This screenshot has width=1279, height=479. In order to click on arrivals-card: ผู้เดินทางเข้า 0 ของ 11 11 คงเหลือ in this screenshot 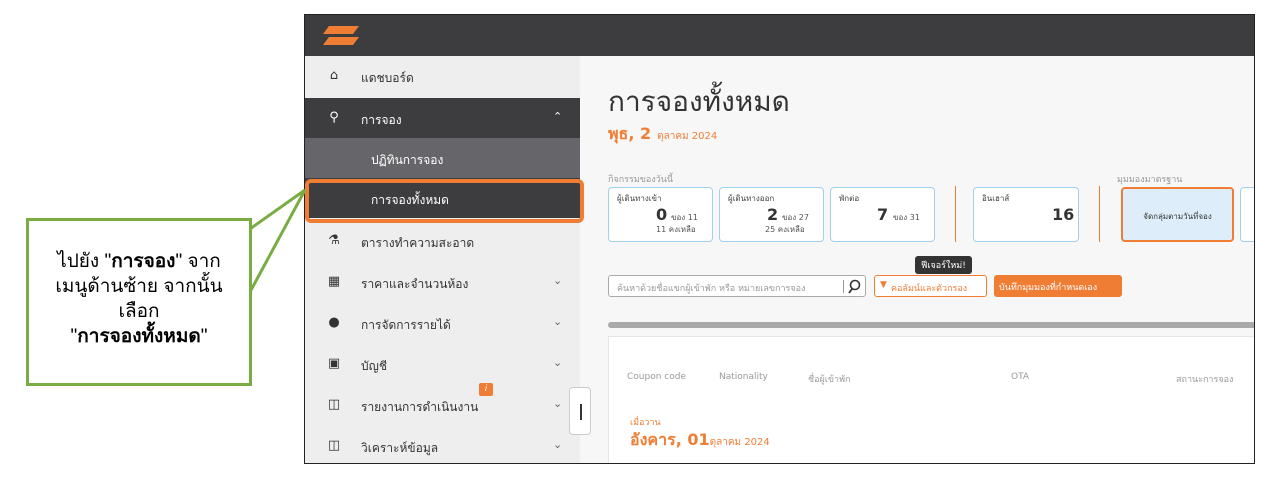, I will do `click(660, 214)`.